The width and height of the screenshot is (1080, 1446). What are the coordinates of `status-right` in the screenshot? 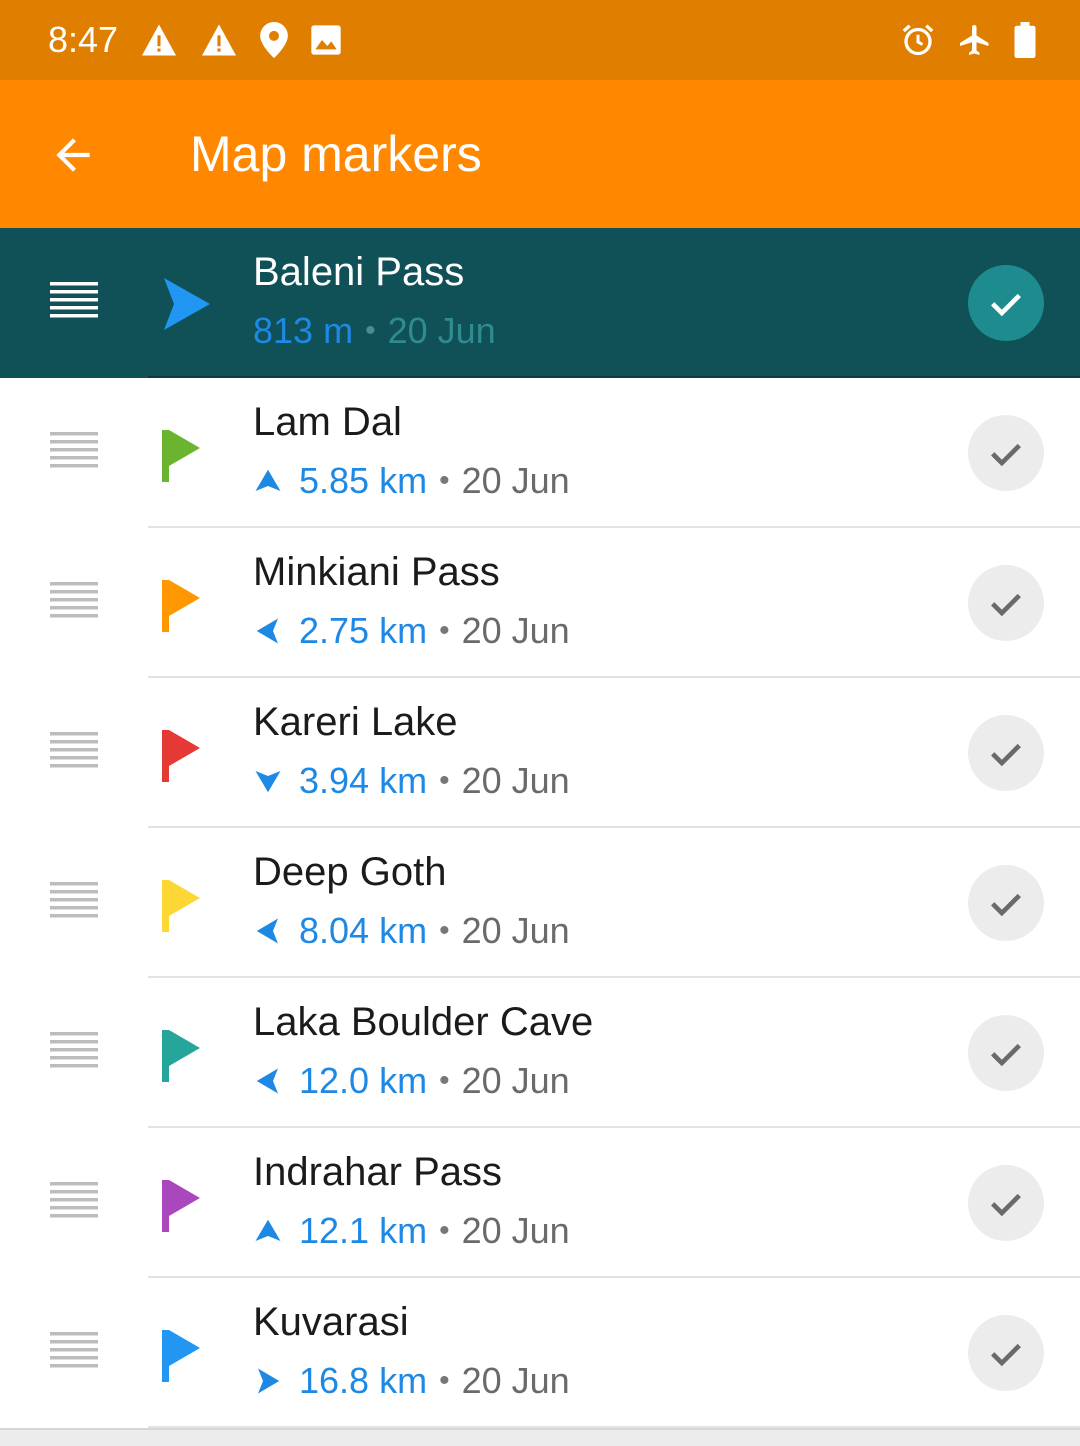 It's located at (958, 40).